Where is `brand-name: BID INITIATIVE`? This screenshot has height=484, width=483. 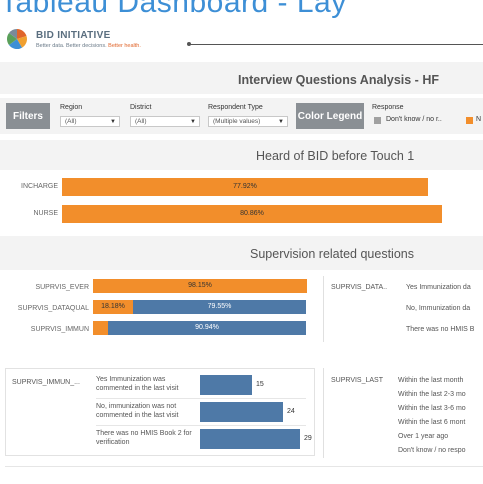
brand-name: BID INITIATIVE is located at coordinates (73, 35).